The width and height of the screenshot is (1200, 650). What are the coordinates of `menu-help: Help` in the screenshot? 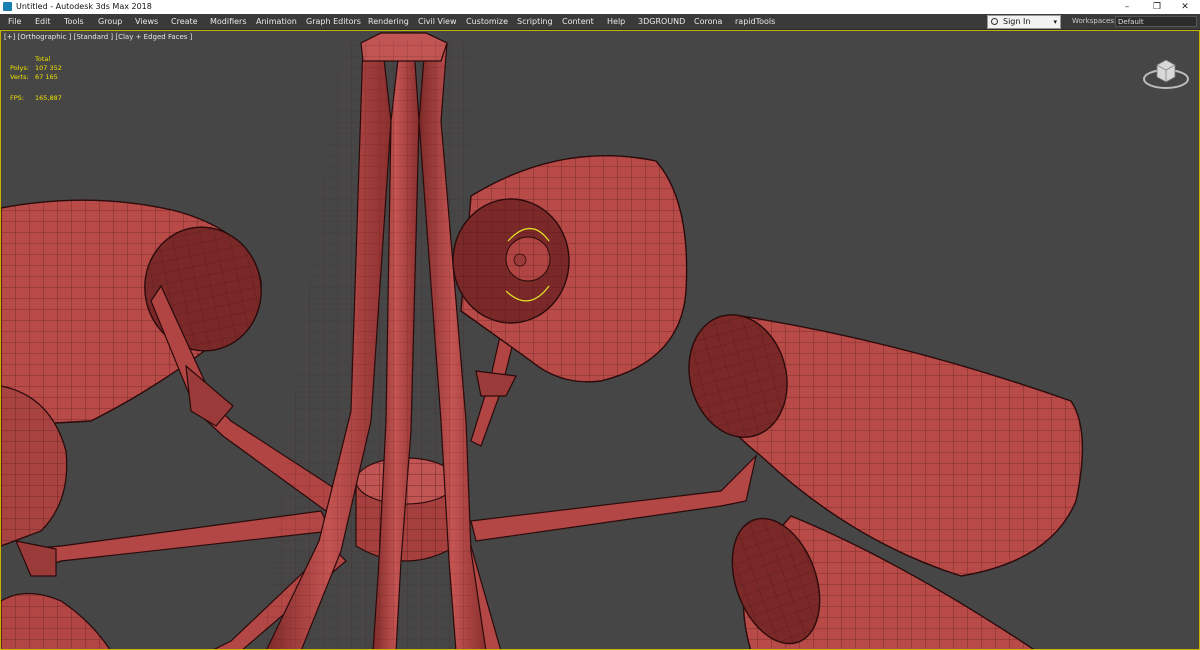 It's located at (616, 21).